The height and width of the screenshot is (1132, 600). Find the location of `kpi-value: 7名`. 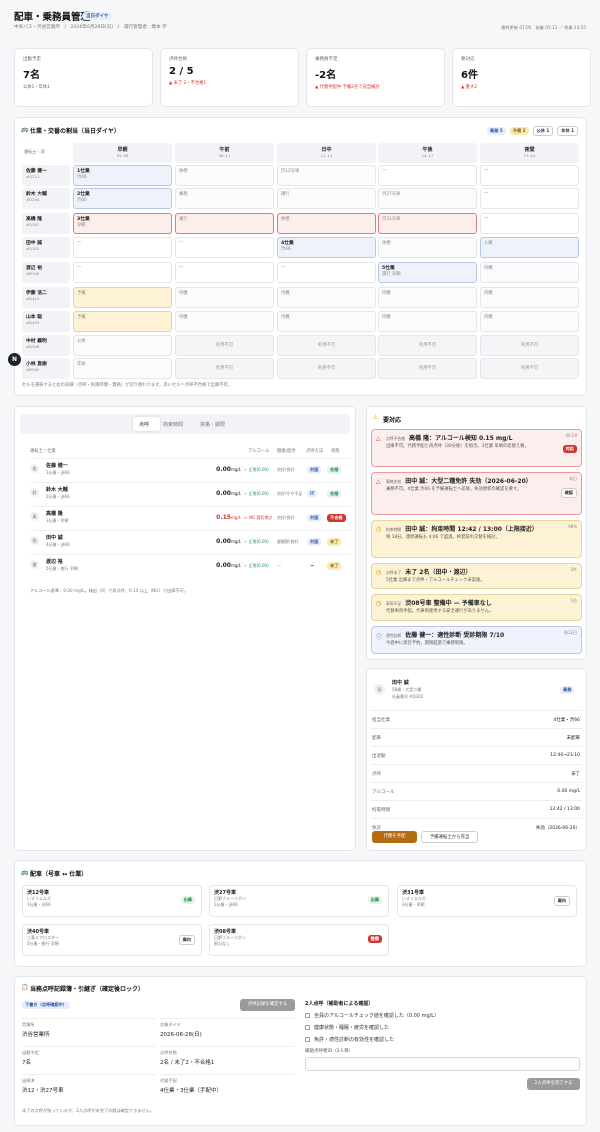

kpi-value: 7名 is located at coordinates (31, 75).